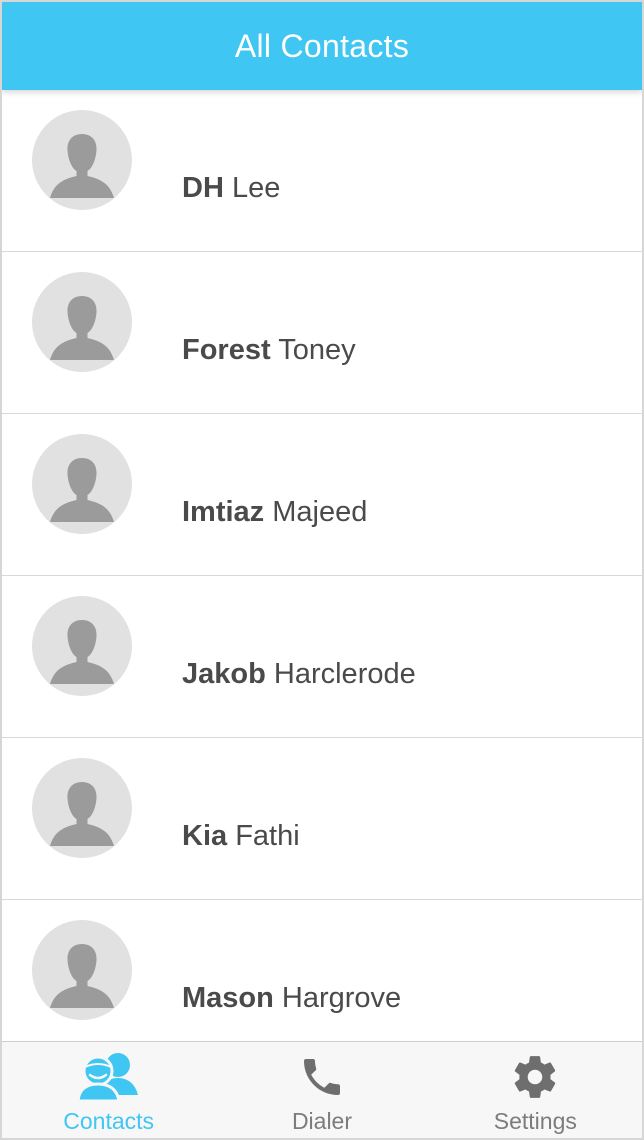  Describe the element at coordinates (109, 1121) in the screenshot. I see `tab-label: Contacts` at that location.